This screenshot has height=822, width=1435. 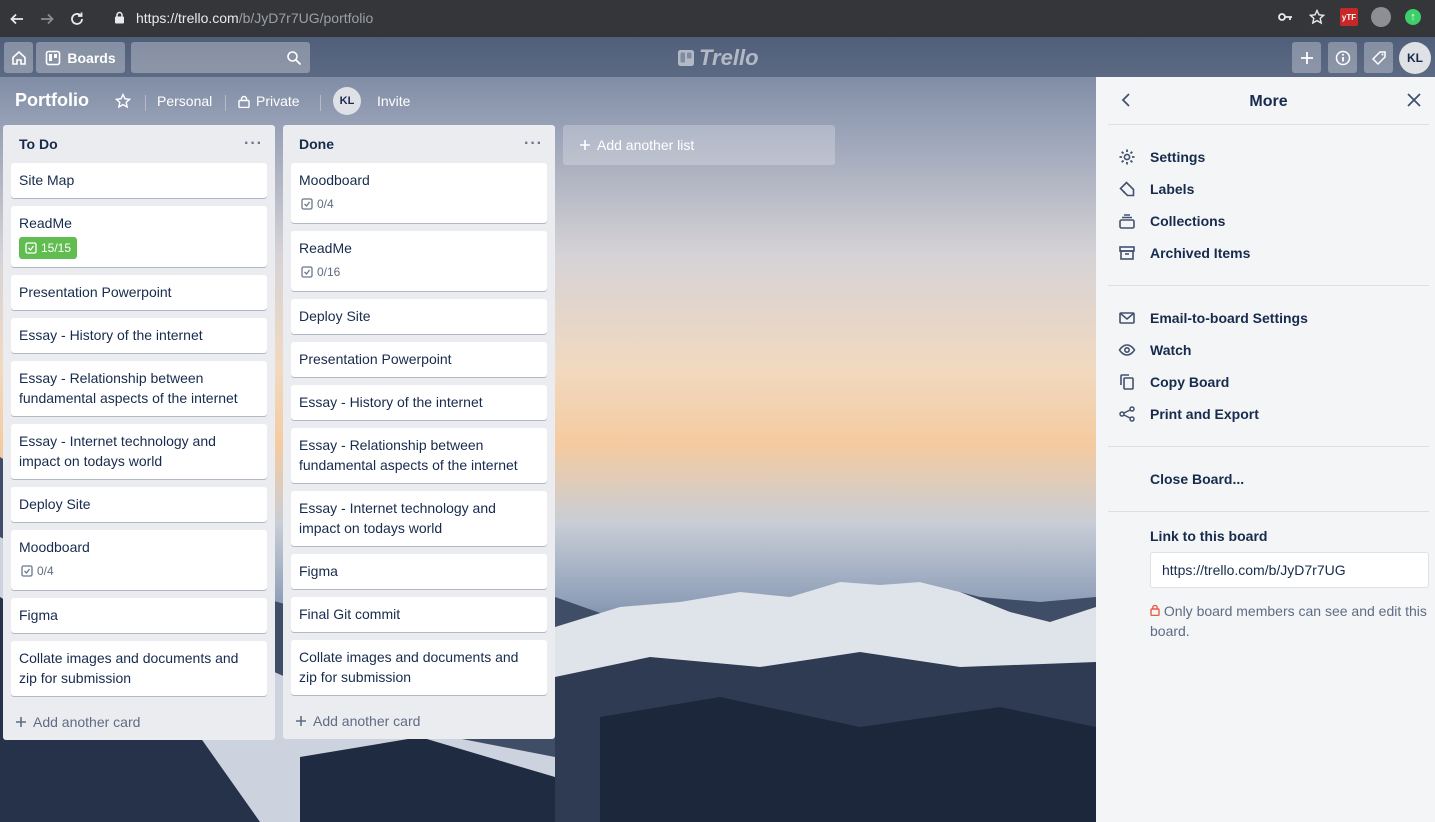 I want to click on checklist-badge: 0/4, so click(x=38, y=571).